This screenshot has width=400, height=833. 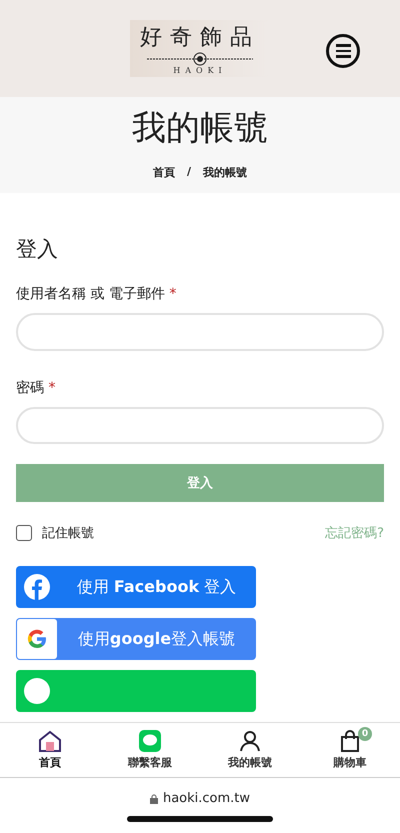 What do you see at coordinates (163, 172) in the screenshot?
I see `breadcrumb-item: 首頁` at bounding box center [163, 172].